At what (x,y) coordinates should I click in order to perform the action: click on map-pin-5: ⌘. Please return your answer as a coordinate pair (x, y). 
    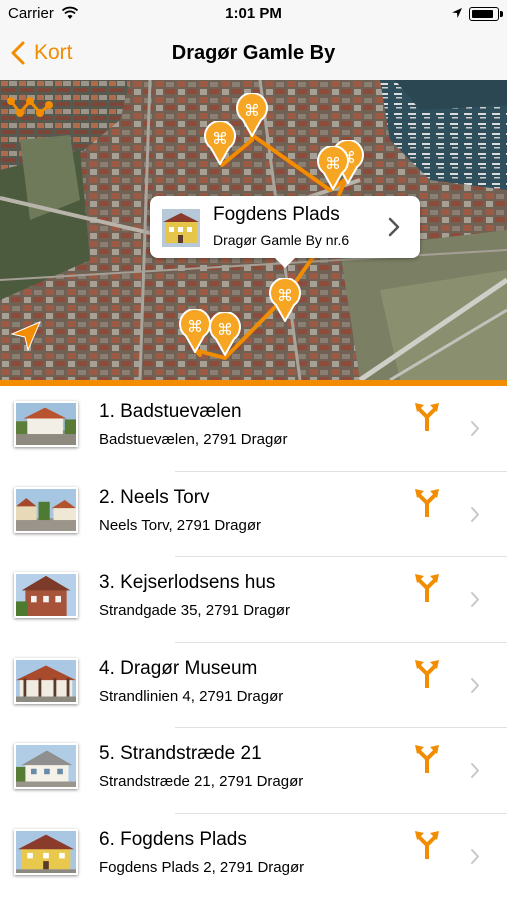
    Looking at the image, I should click on (285, 300).